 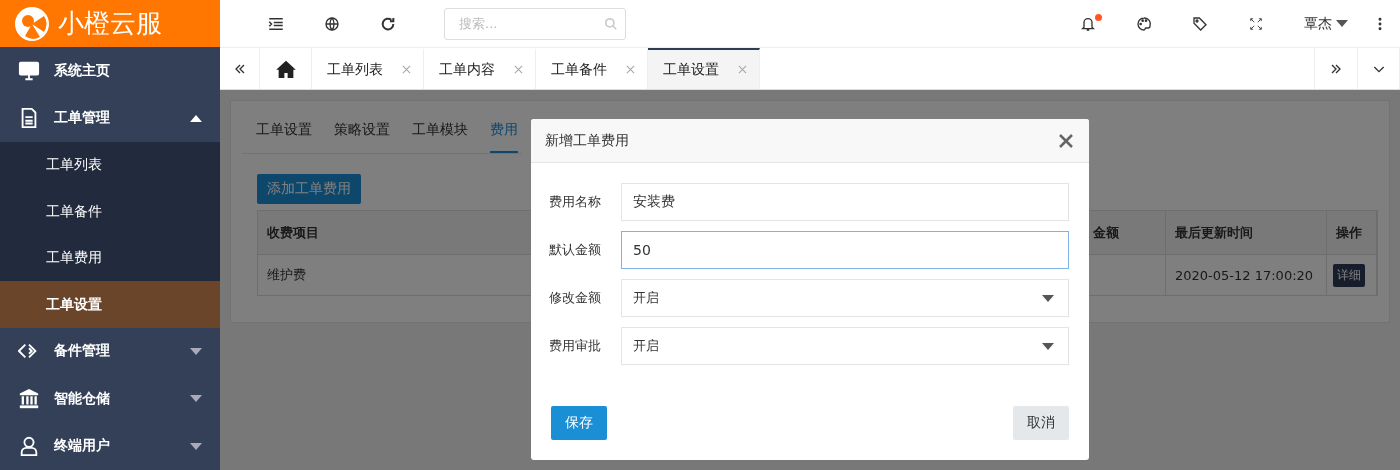 What do you see at coordinates (110, 304) in the screenshot?
I see `sidebar-subitem: 工单设置` at bounding box center [110, 304].